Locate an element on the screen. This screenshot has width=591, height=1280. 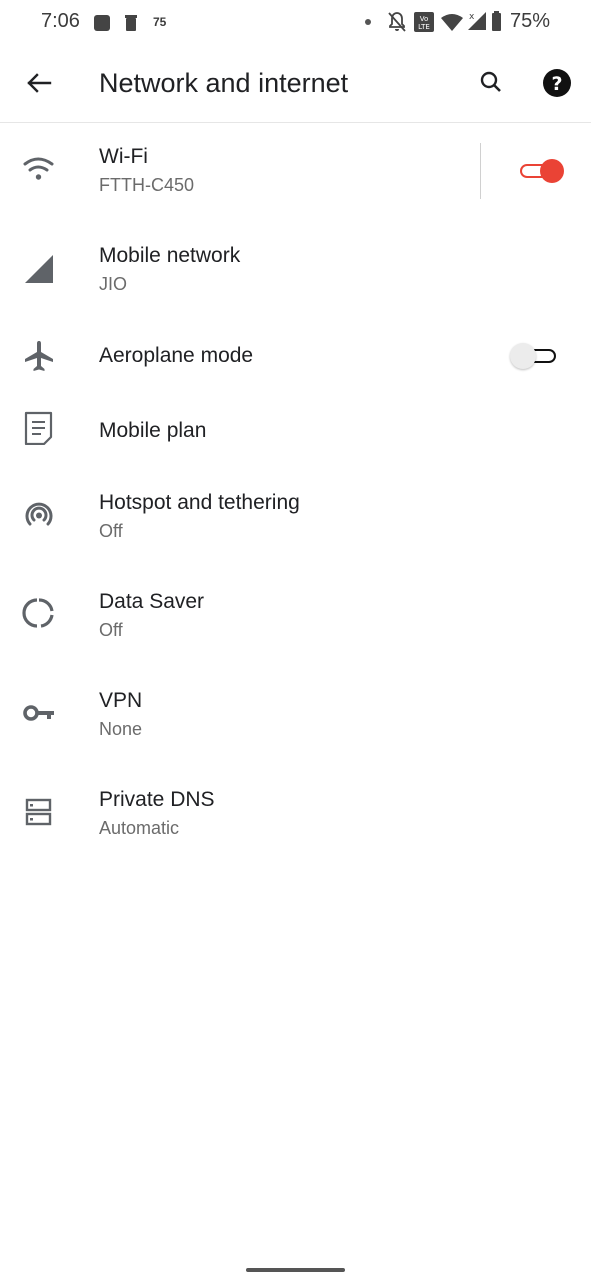
dot-icon is located at coordinates (368, 22).